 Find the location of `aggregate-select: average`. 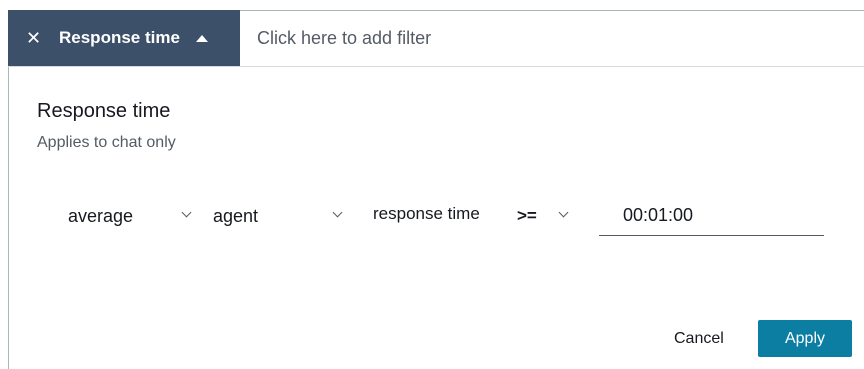

aggregate-select: average is located at coordinates (133, 216).